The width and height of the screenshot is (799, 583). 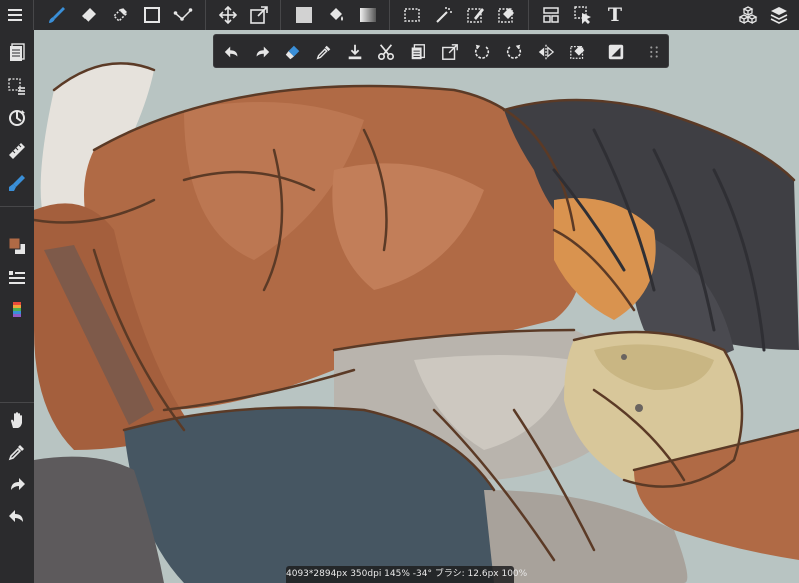 I want to click on color-palette-icon, so click(x=17, y=310).